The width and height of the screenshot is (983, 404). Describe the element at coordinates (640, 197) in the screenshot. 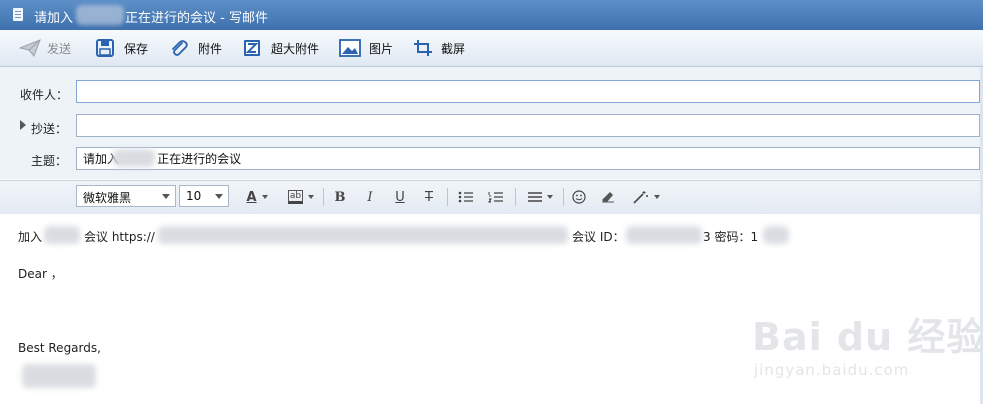

I see `magic-wand-icon` at that location.